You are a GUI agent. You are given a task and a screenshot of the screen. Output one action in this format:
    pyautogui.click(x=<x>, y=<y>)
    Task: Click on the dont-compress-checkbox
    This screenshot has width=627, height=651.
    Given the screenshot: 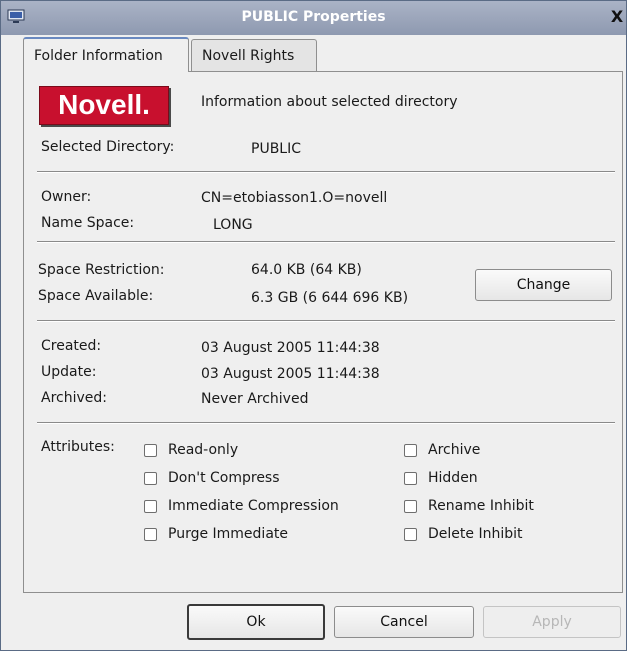 What is the action you would take?
    pyautogui.click(x=150, y=478)
    